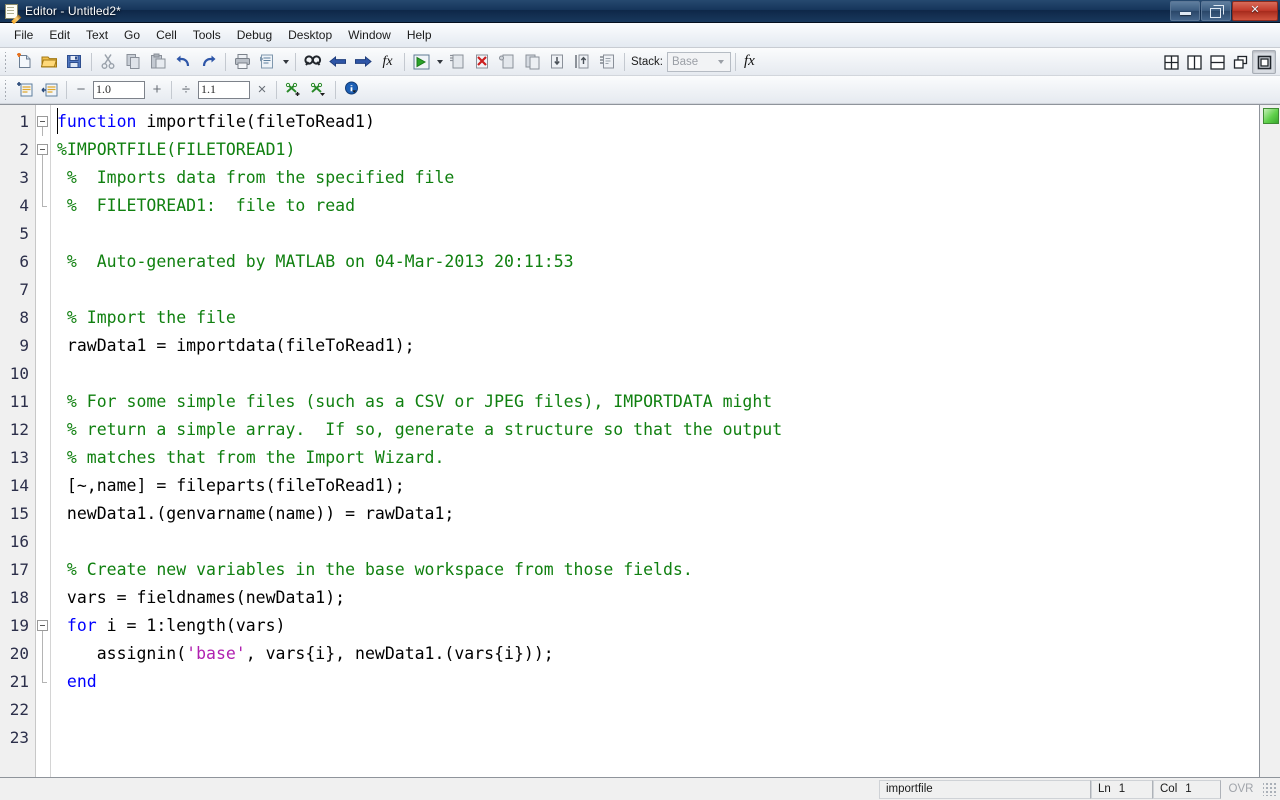 The image size is (1280, 800). Describe the element at coordinates (1194, 62) in the screenshot. I see `split-vertical-button` at that location.